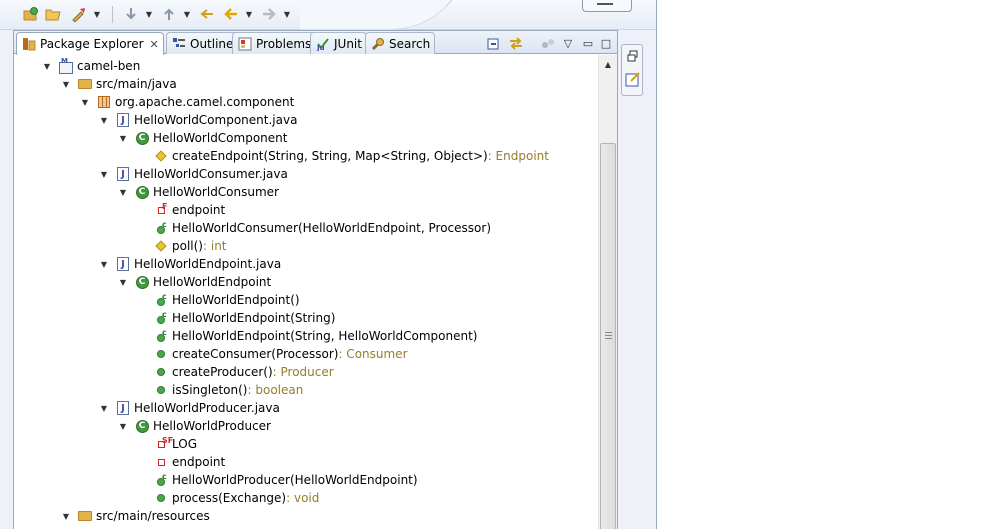  What do you see at coordinates (182, 246) in the screenshot?
I see `tree-item: poll() : int` at bounding box center [182, 246].